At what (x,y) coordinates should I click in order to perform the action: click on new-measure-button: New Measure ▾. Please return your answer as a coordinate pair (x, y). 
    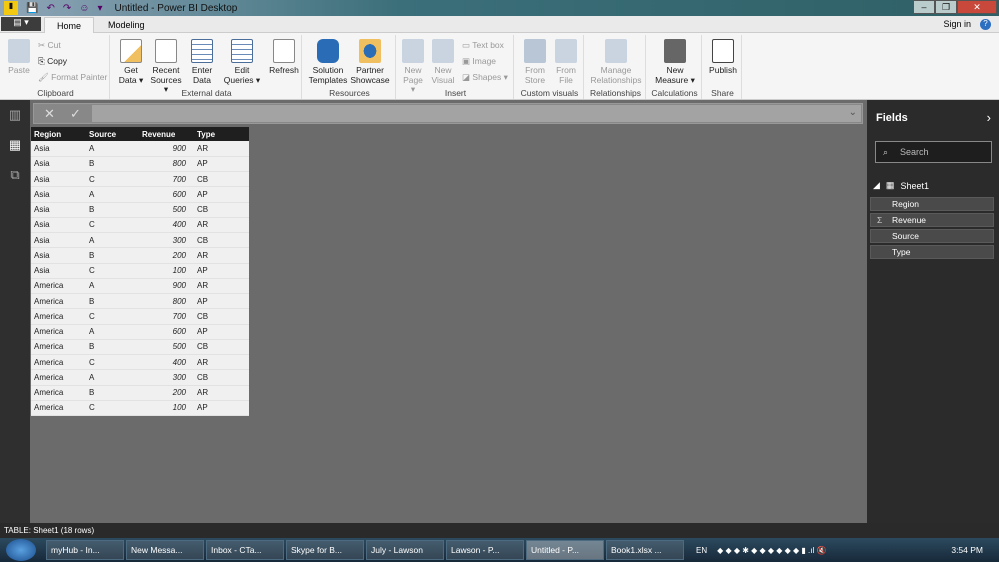
    Looking at the image, I should click on (675, 61).